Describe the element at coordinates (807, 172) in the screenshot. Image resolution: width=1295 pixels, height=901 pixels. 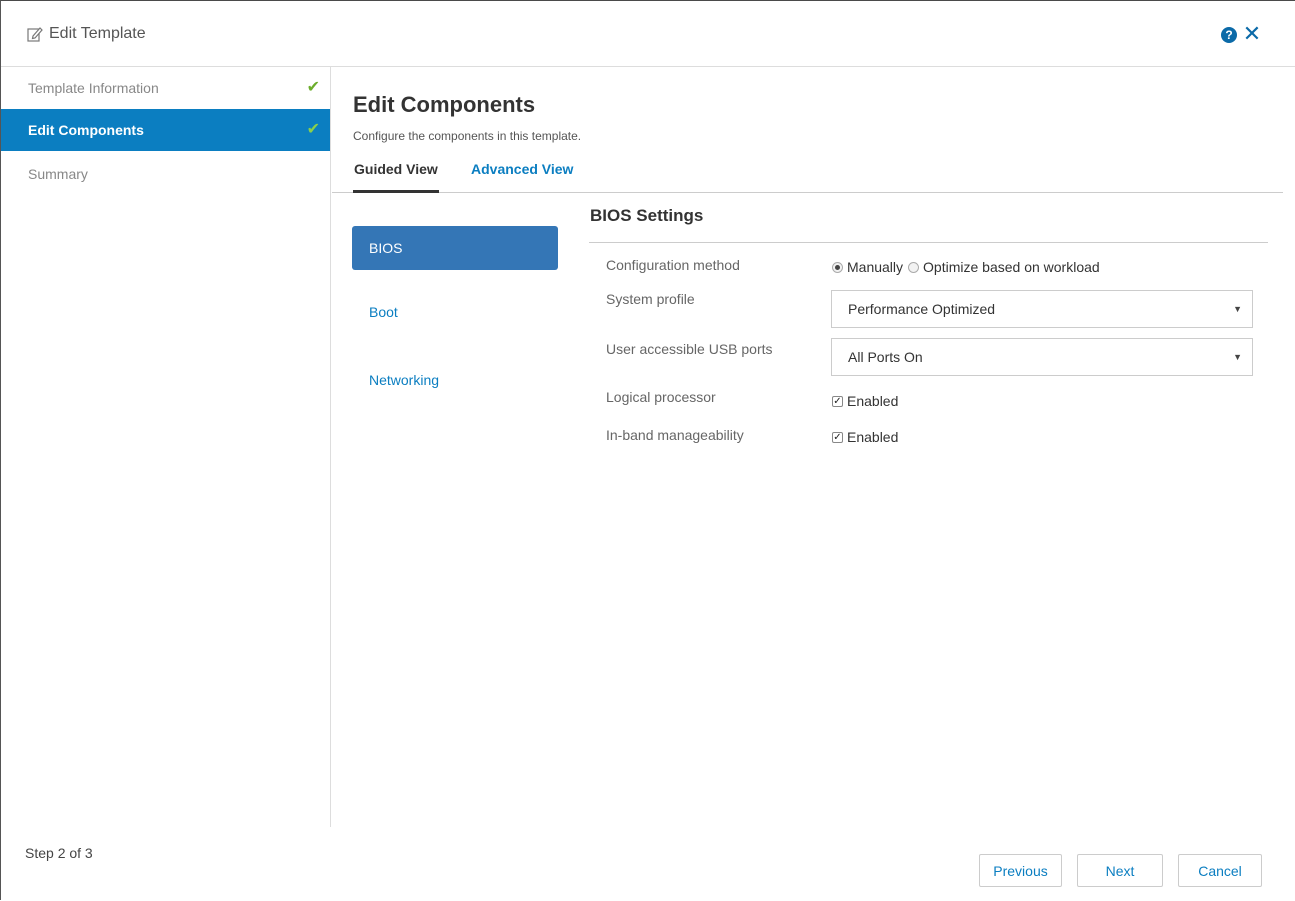
I see `view-tabs: Guided View Advanced View` at that location.